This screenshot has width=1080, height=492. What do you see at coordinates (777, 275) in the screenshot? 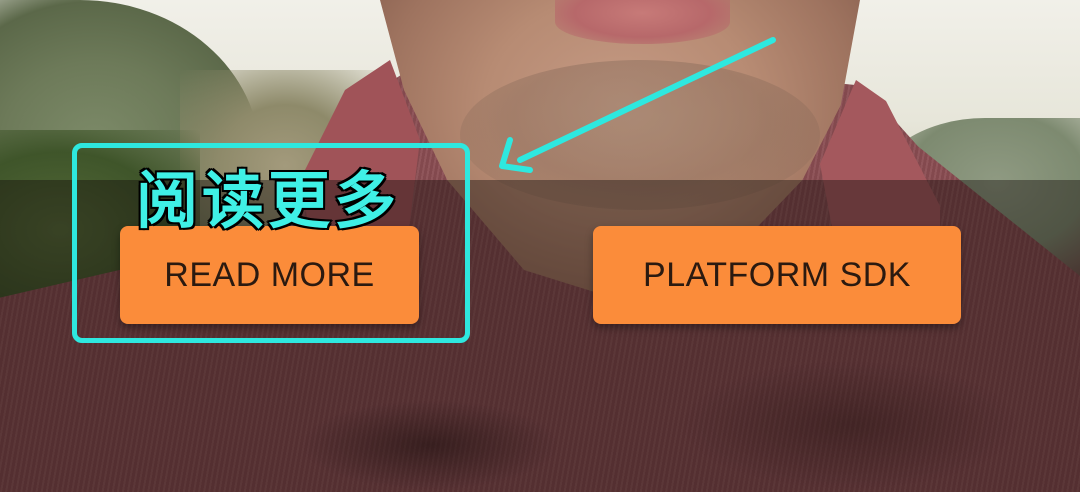
I see `platform-sdk-button: PLATFORM SDK` at bounding box center [777, 275].